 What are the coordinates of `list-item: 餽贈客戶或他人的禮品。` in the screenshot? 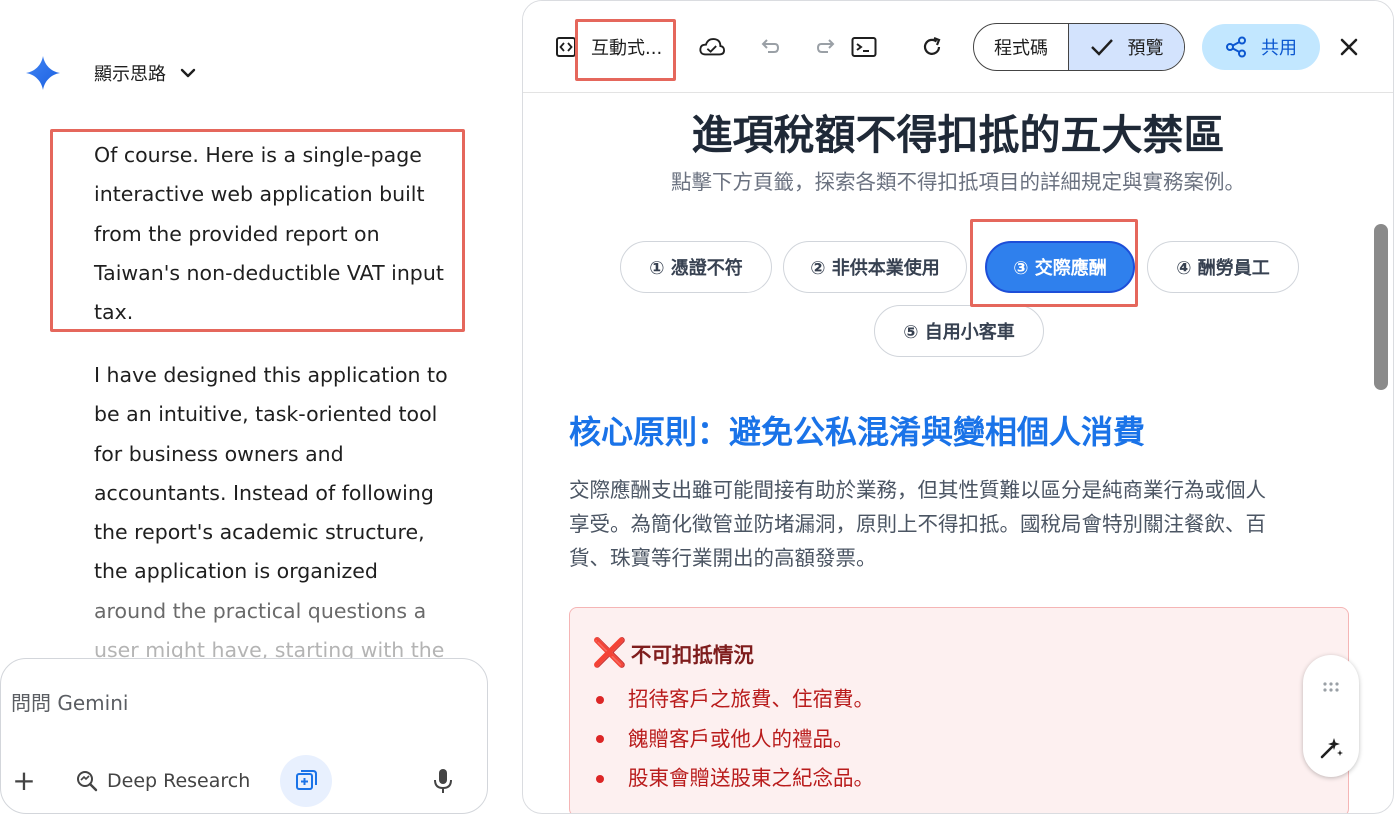 It's located at (733, 740).